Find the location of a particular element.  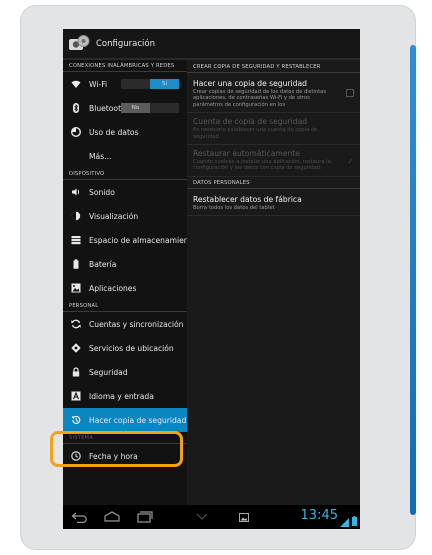

sidebar-item-battery: Batería is located at coordinates (125, 264).